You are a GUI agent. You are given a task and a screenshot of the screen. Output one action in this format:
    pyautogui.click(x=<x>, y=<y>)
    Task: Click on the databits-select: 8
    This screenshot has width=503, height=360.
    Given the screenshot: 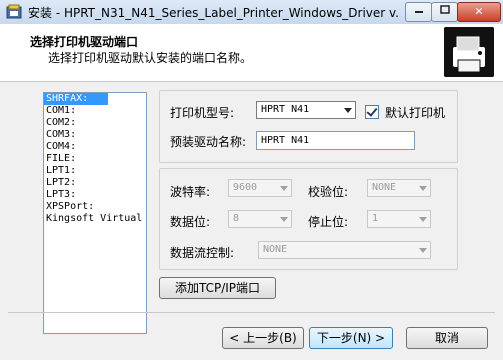 What is the action you would take?
    pyautogui.click(x=260, y=219)
    